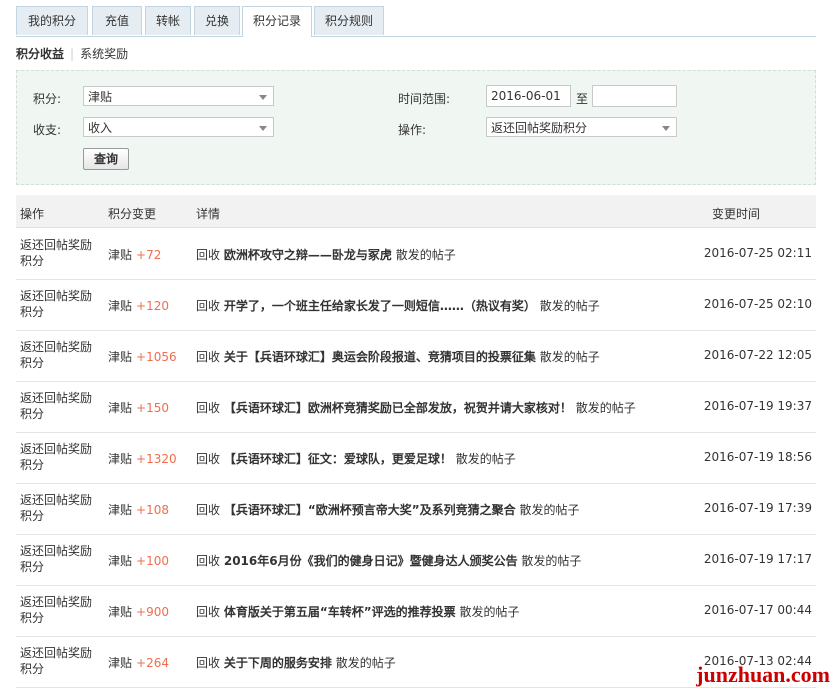  What do you see at coordinates (178, 96) in the screenshot?
I see `credit-select: 津贴` at bounding box center [178, 96].